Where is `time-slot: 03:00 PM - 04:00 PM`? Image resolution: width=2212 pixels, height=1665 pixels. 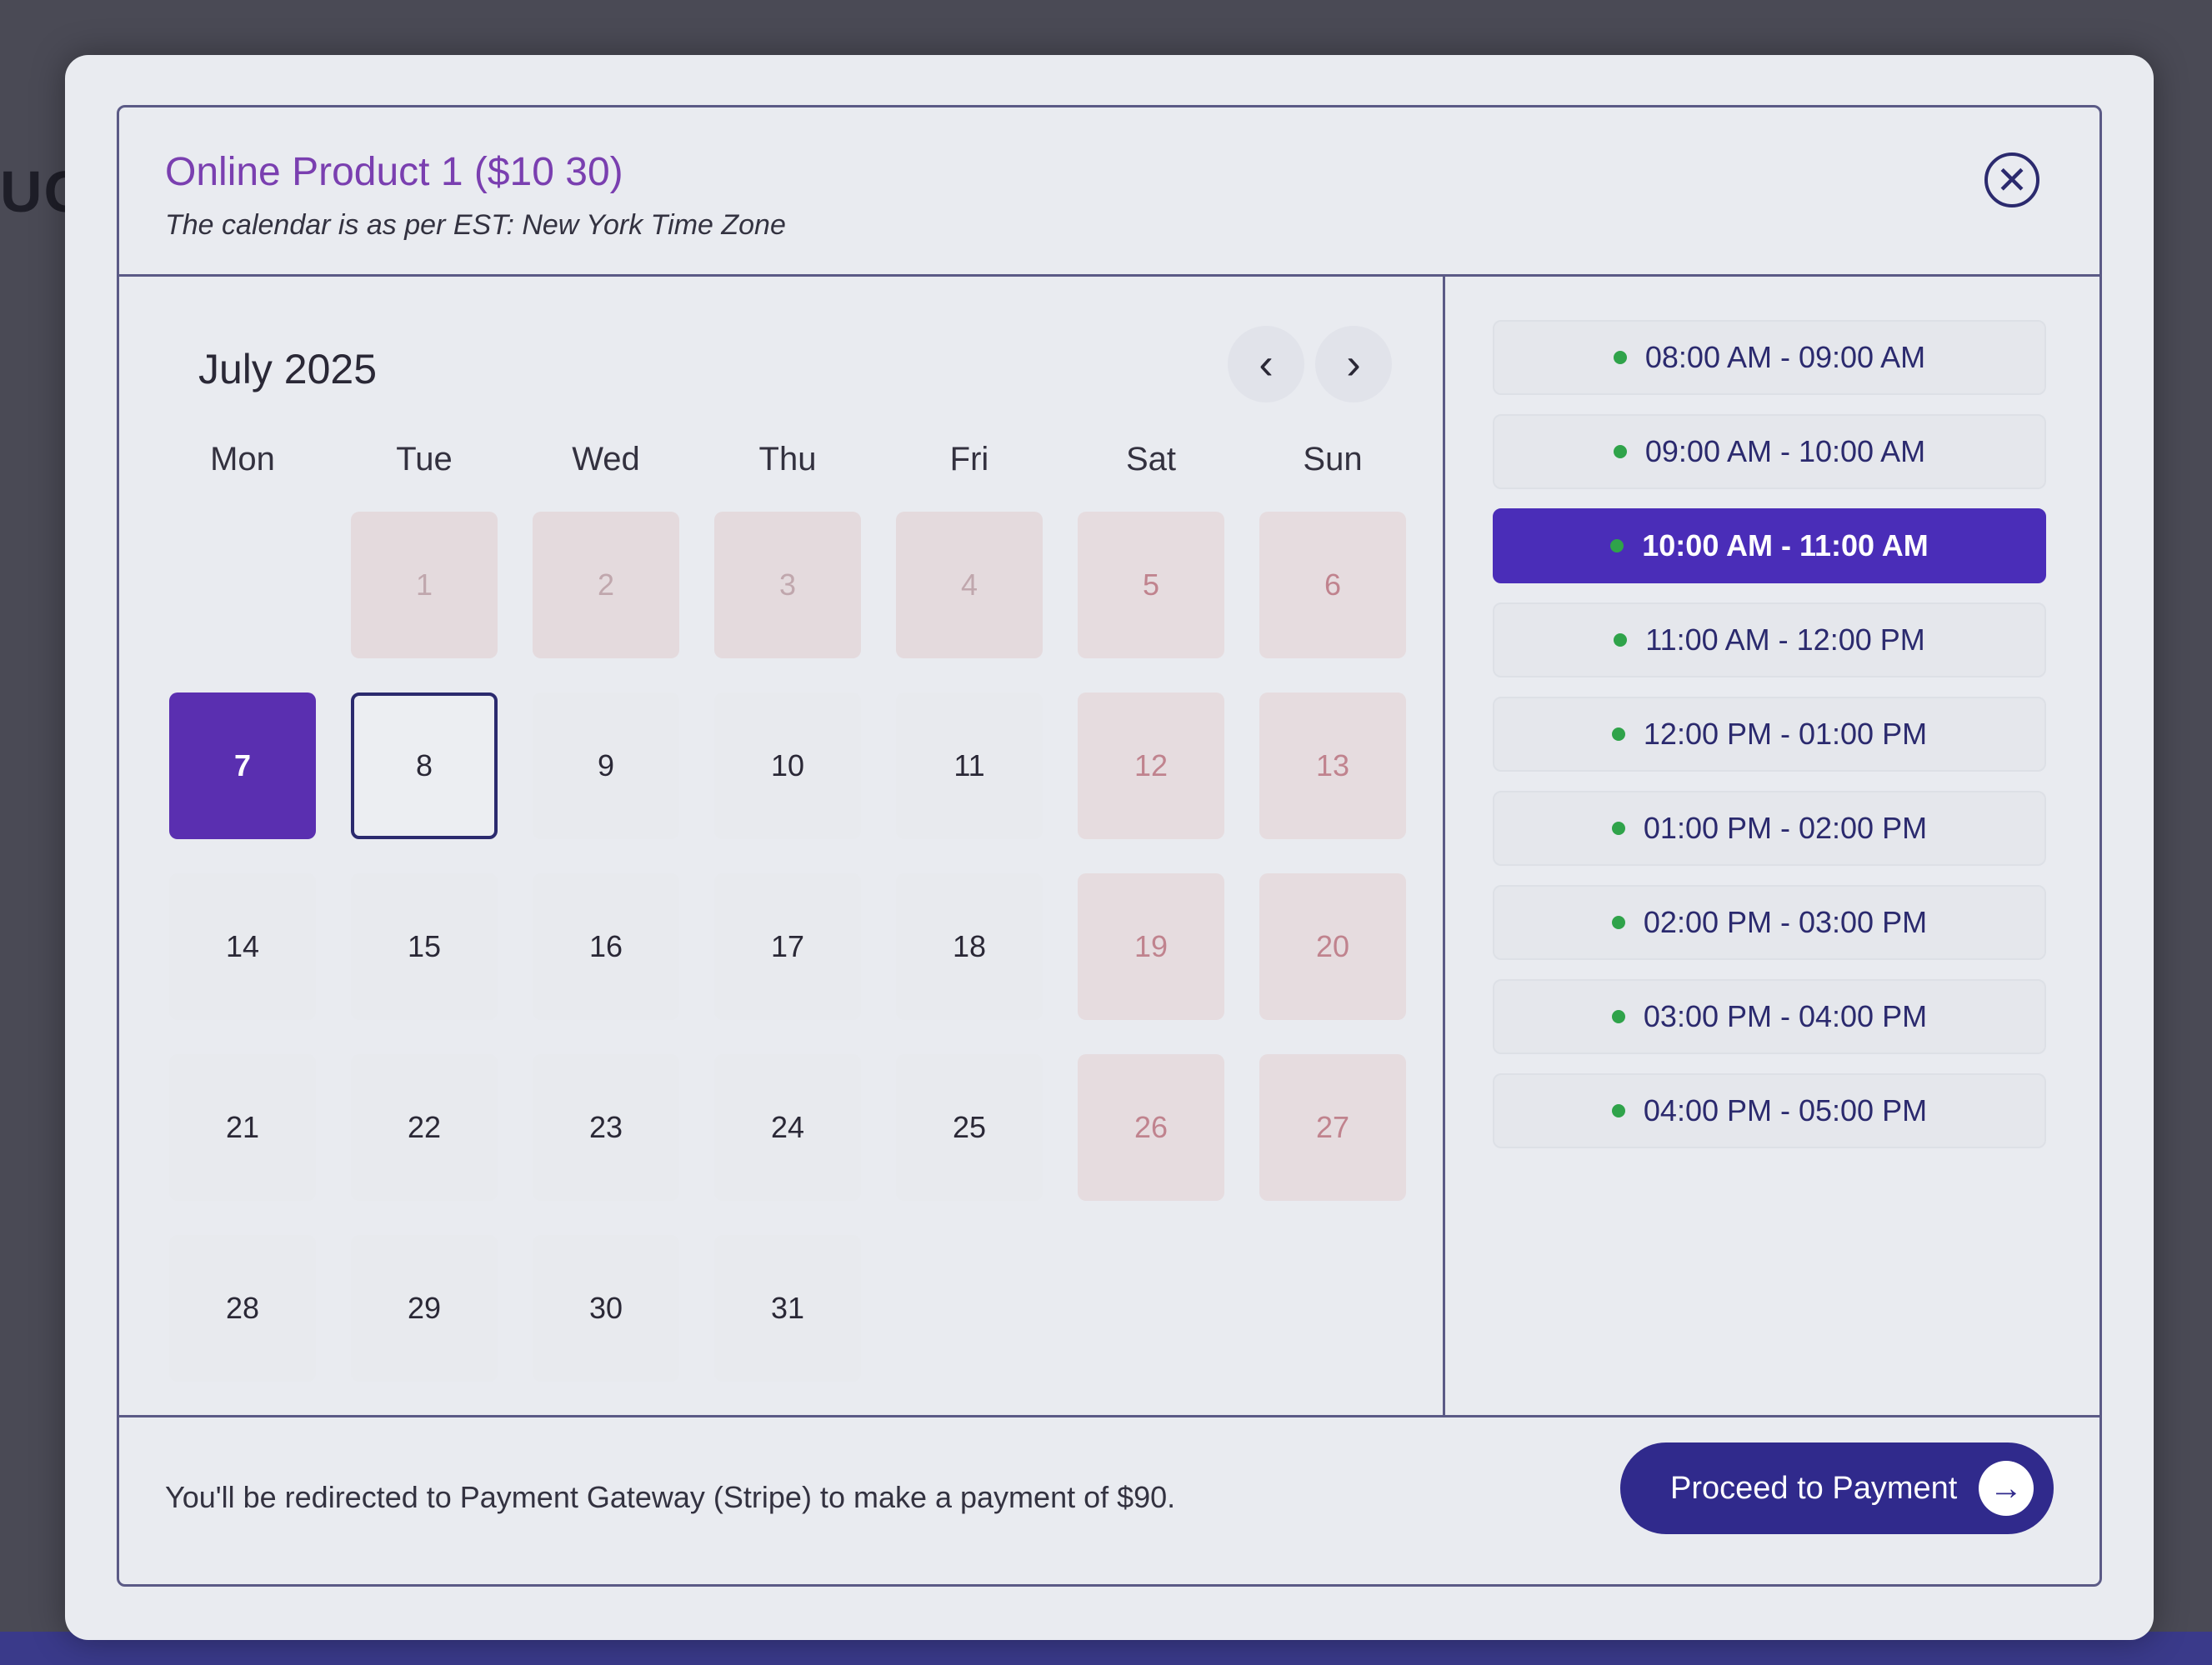
time-slot: 03:00 PM - 04:00 PM is located at coordinates (1769, 1016).